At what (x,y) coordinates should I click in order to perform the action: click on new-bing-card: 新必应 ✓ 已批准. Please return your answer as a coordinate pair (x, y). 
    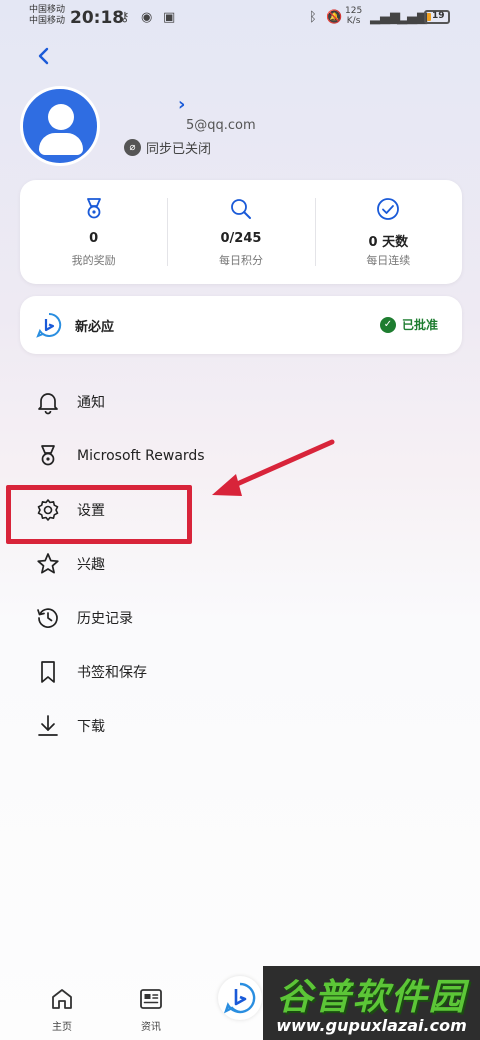
    Looking at the image, I should click on (241, 325).